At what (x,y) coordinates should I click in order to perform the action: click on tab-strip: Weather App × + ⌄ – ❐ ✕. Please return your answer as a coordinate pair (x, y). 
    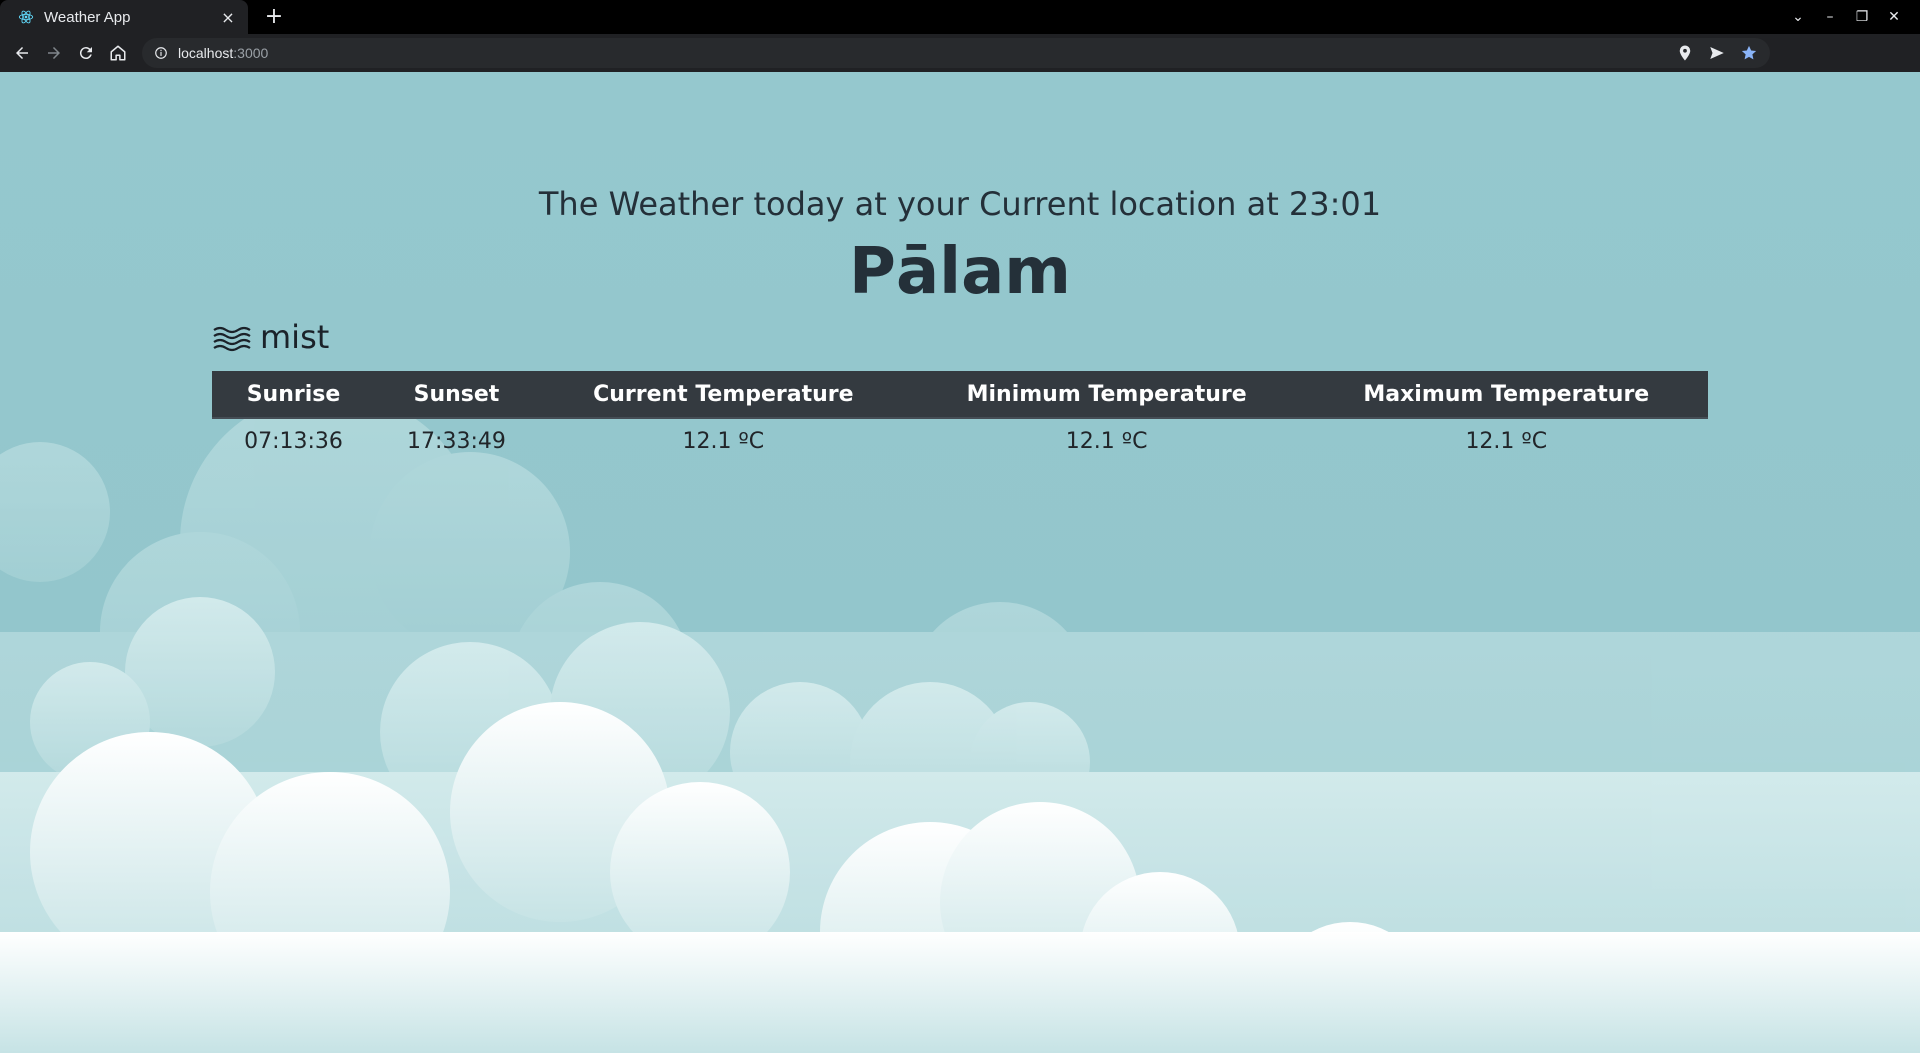
    Looking at the image, I should click on (960, 17).